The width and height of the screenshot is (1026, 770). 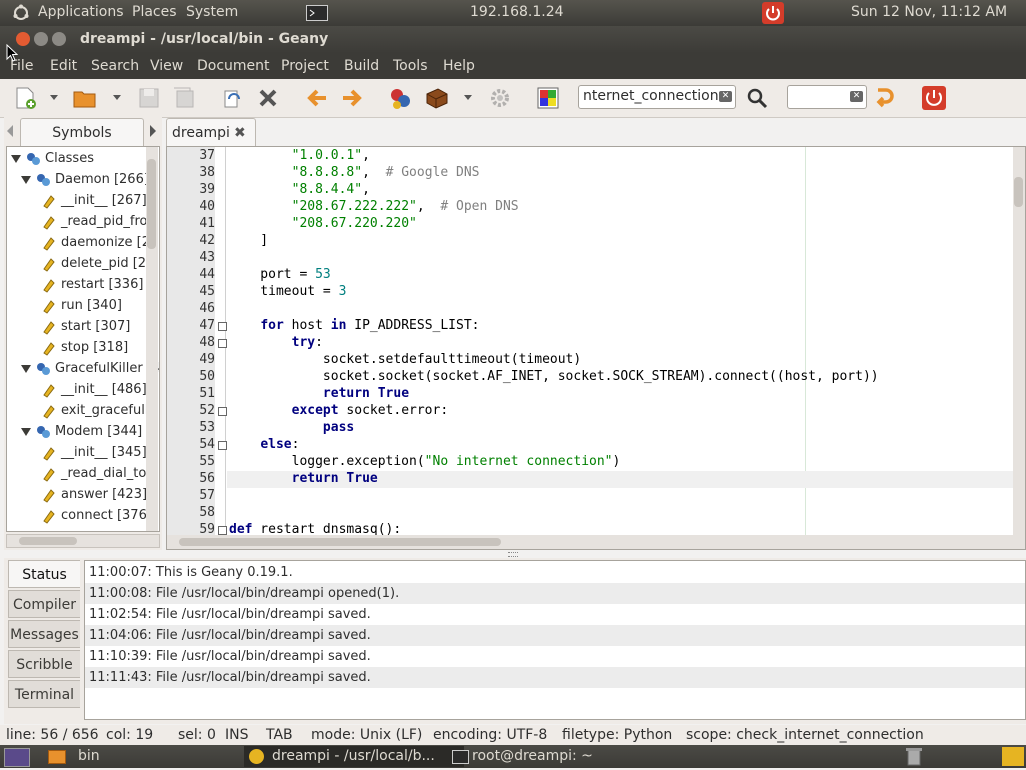 What do you see at coordinates (81, 431) in the screenshot?
I see `symbol-class-item: Modem [344]` at bounding box center [81, 431].